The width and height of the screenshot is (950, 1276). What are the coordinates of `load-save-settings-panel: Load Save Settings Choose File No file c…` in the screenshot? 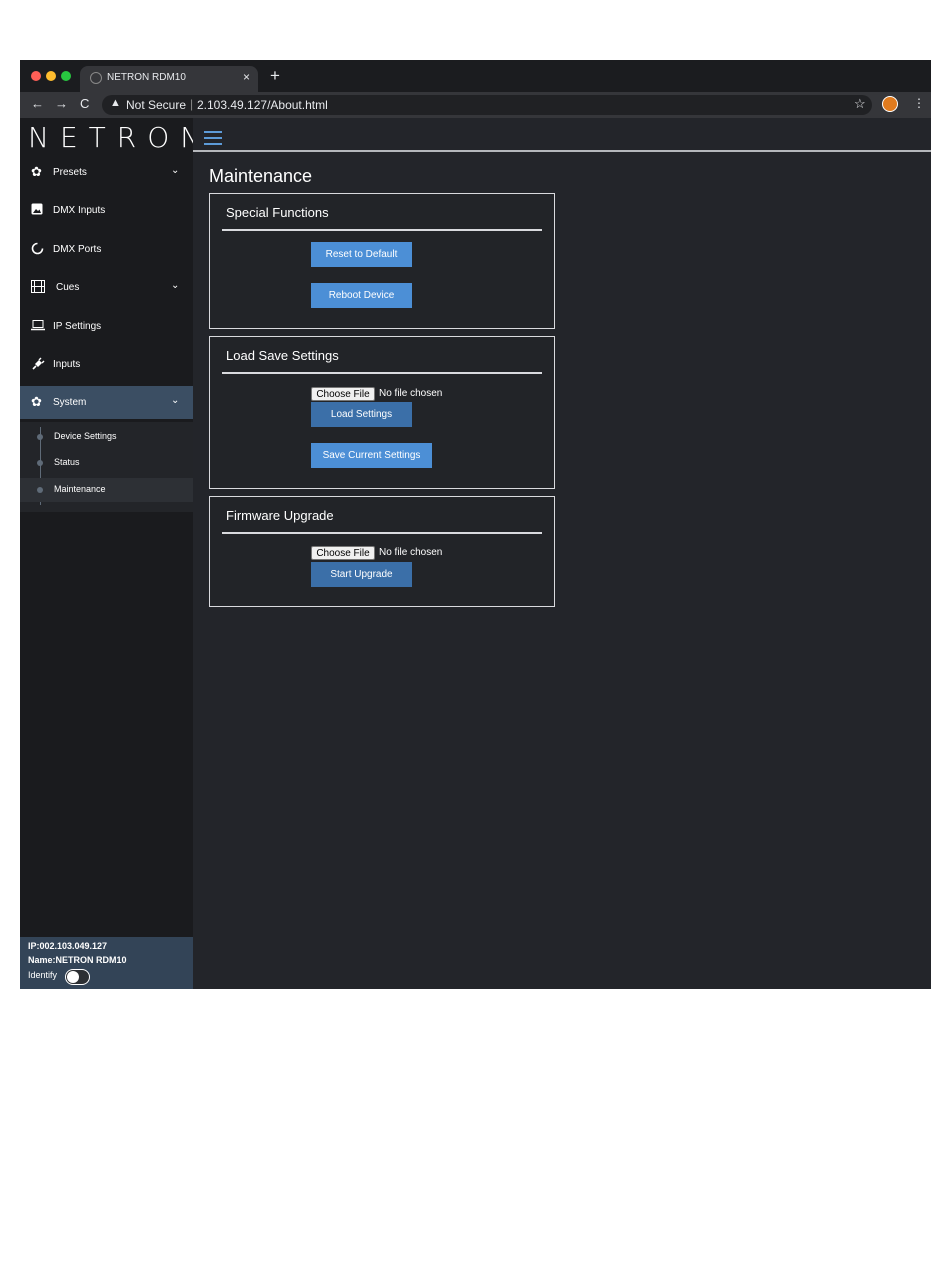 It's located at (382, 412).